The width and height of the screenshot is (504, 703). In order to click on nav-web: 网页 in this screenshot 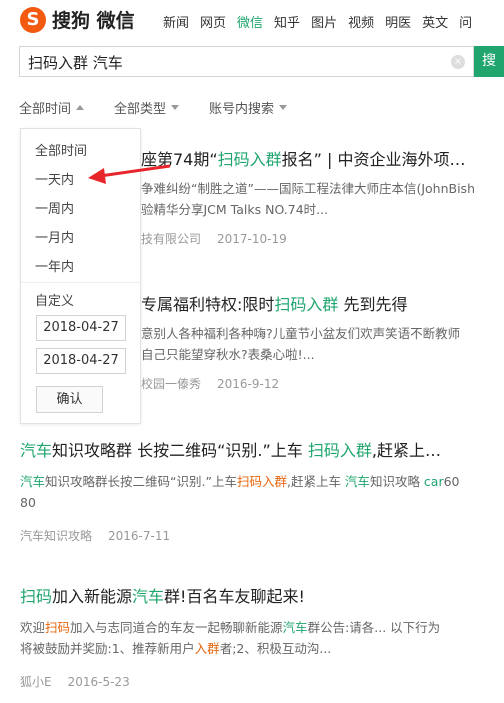, I will do `click(213, 21)`.